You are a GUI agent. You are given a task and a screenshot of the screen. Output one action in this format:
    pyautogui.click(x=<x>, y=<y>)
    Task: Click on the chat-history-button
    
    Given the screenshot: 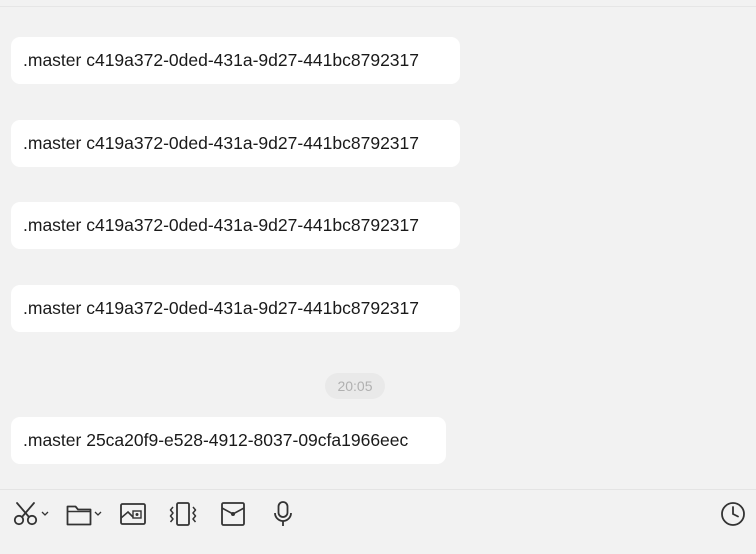 What is the action you would take?
    pyautogui.click(x=733, y=514)
    